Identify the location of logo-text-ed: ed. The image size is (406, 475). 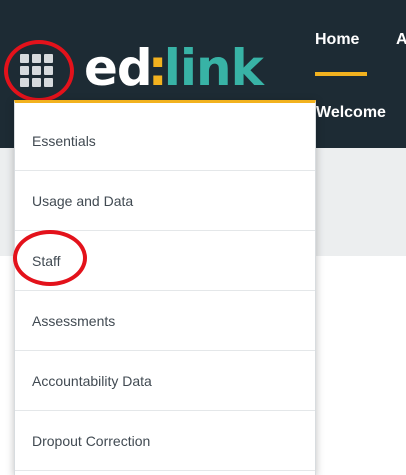
(118, 68).